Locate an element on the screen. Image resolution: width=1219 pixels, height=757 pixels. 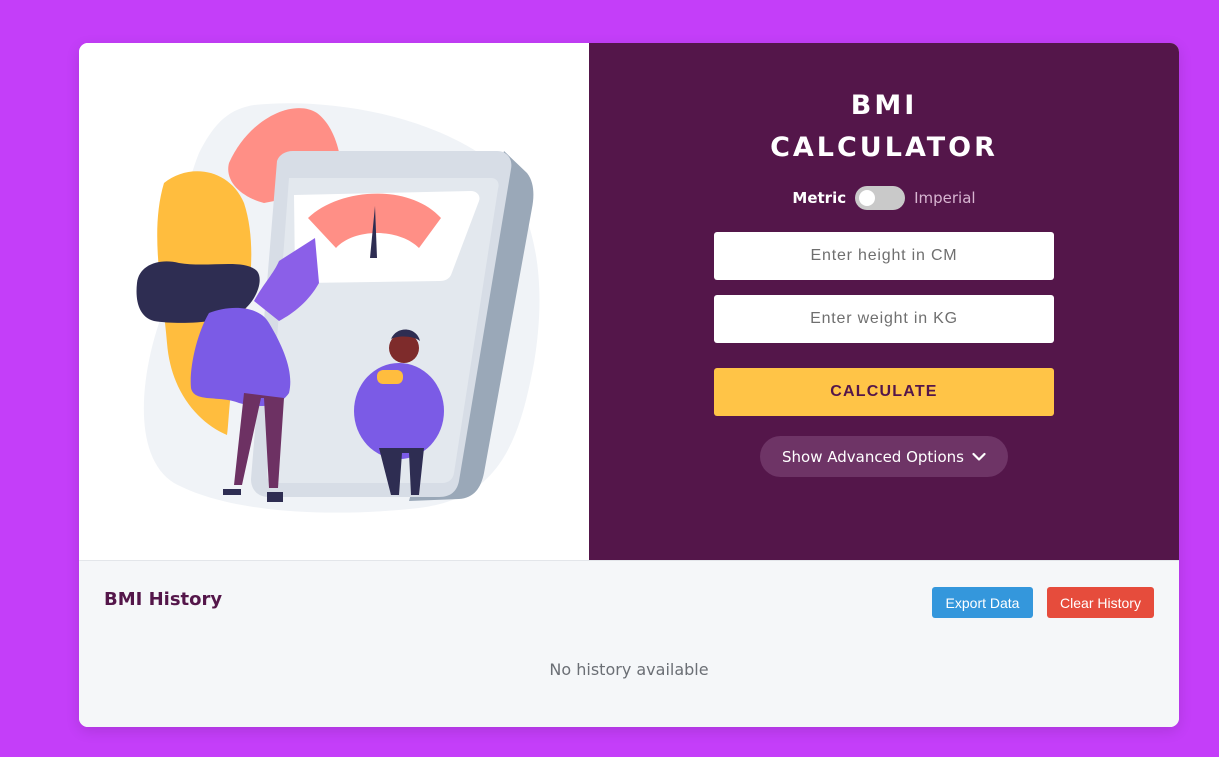
calculator-title: BMI CALCULATOR is located at coordinates (884, 127).